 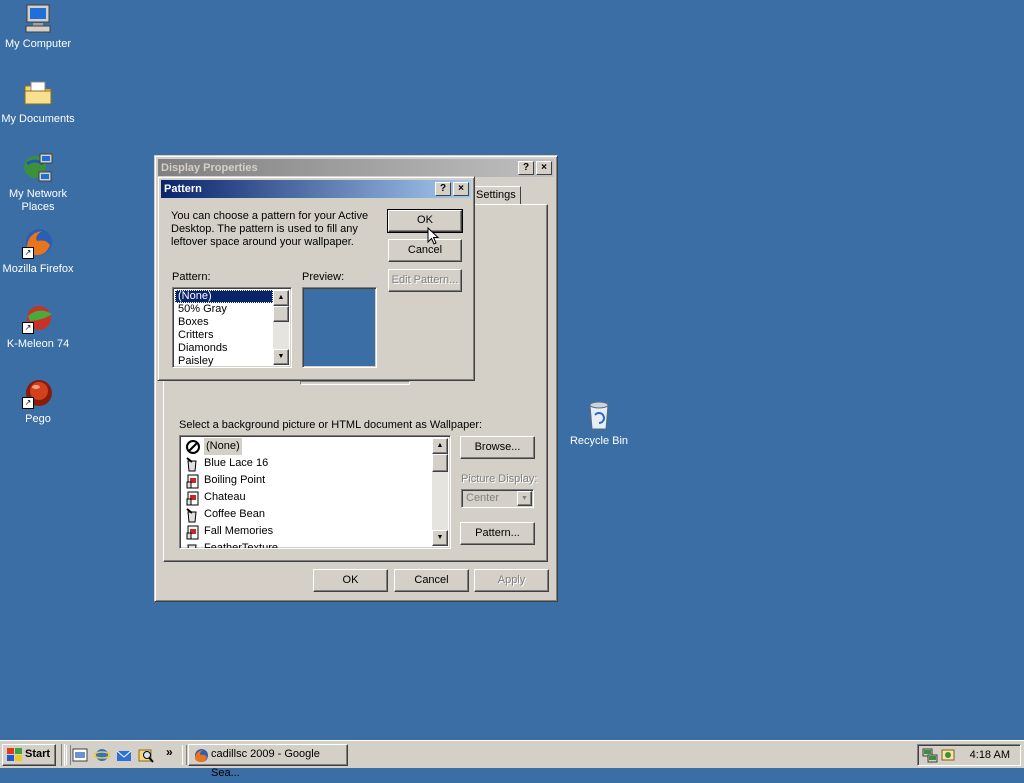 I want to click on system-tray: 4:18 AM, so click(x=969, y=755).